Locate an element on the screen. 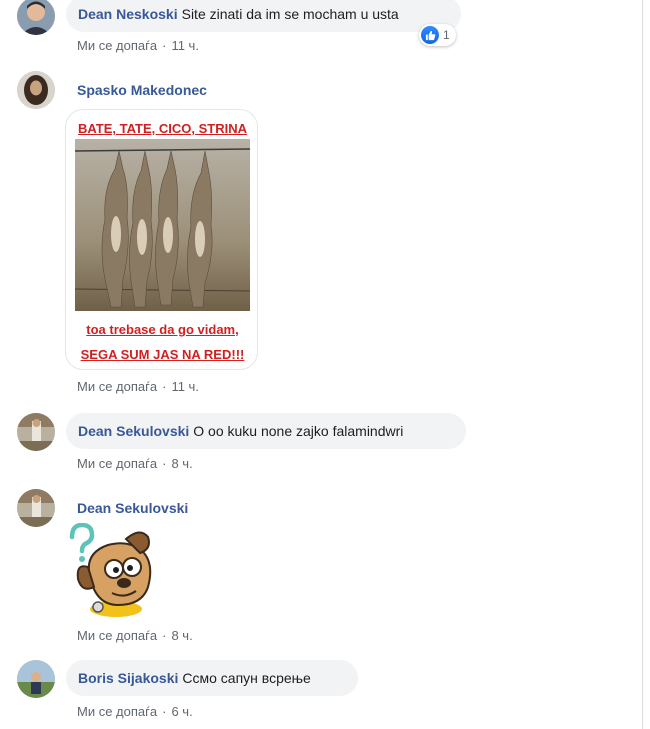 Image resolution: width=650 pixels, height=729 pixels. like-reaction-icon is located at coordinates (430, 35).